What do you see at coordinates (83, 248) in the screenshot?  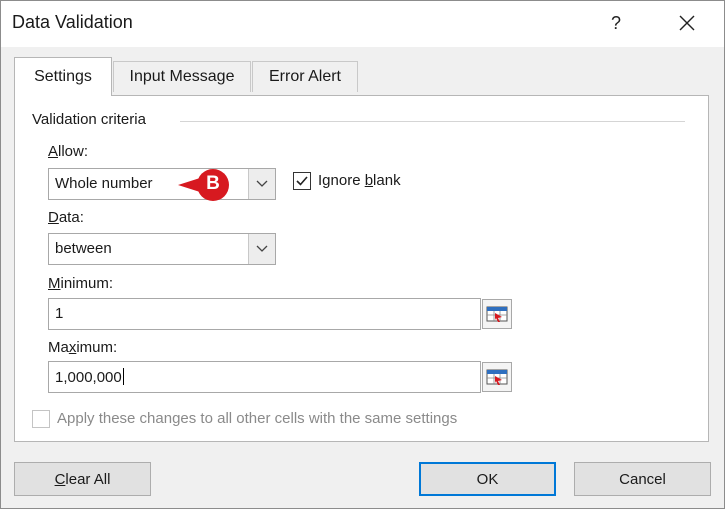 I see `data-dropdown-value: between` at bounding box center [83, 248].